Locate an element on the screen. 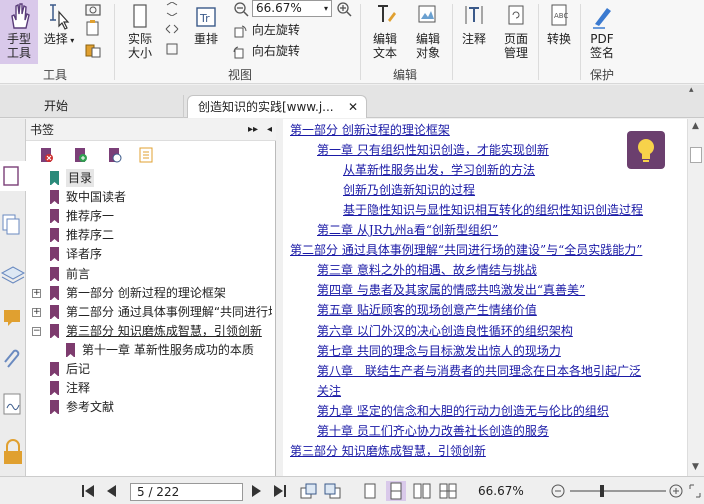 This screenshot has width=704, height=504. hand-icon is located at coordinates (20, 16).